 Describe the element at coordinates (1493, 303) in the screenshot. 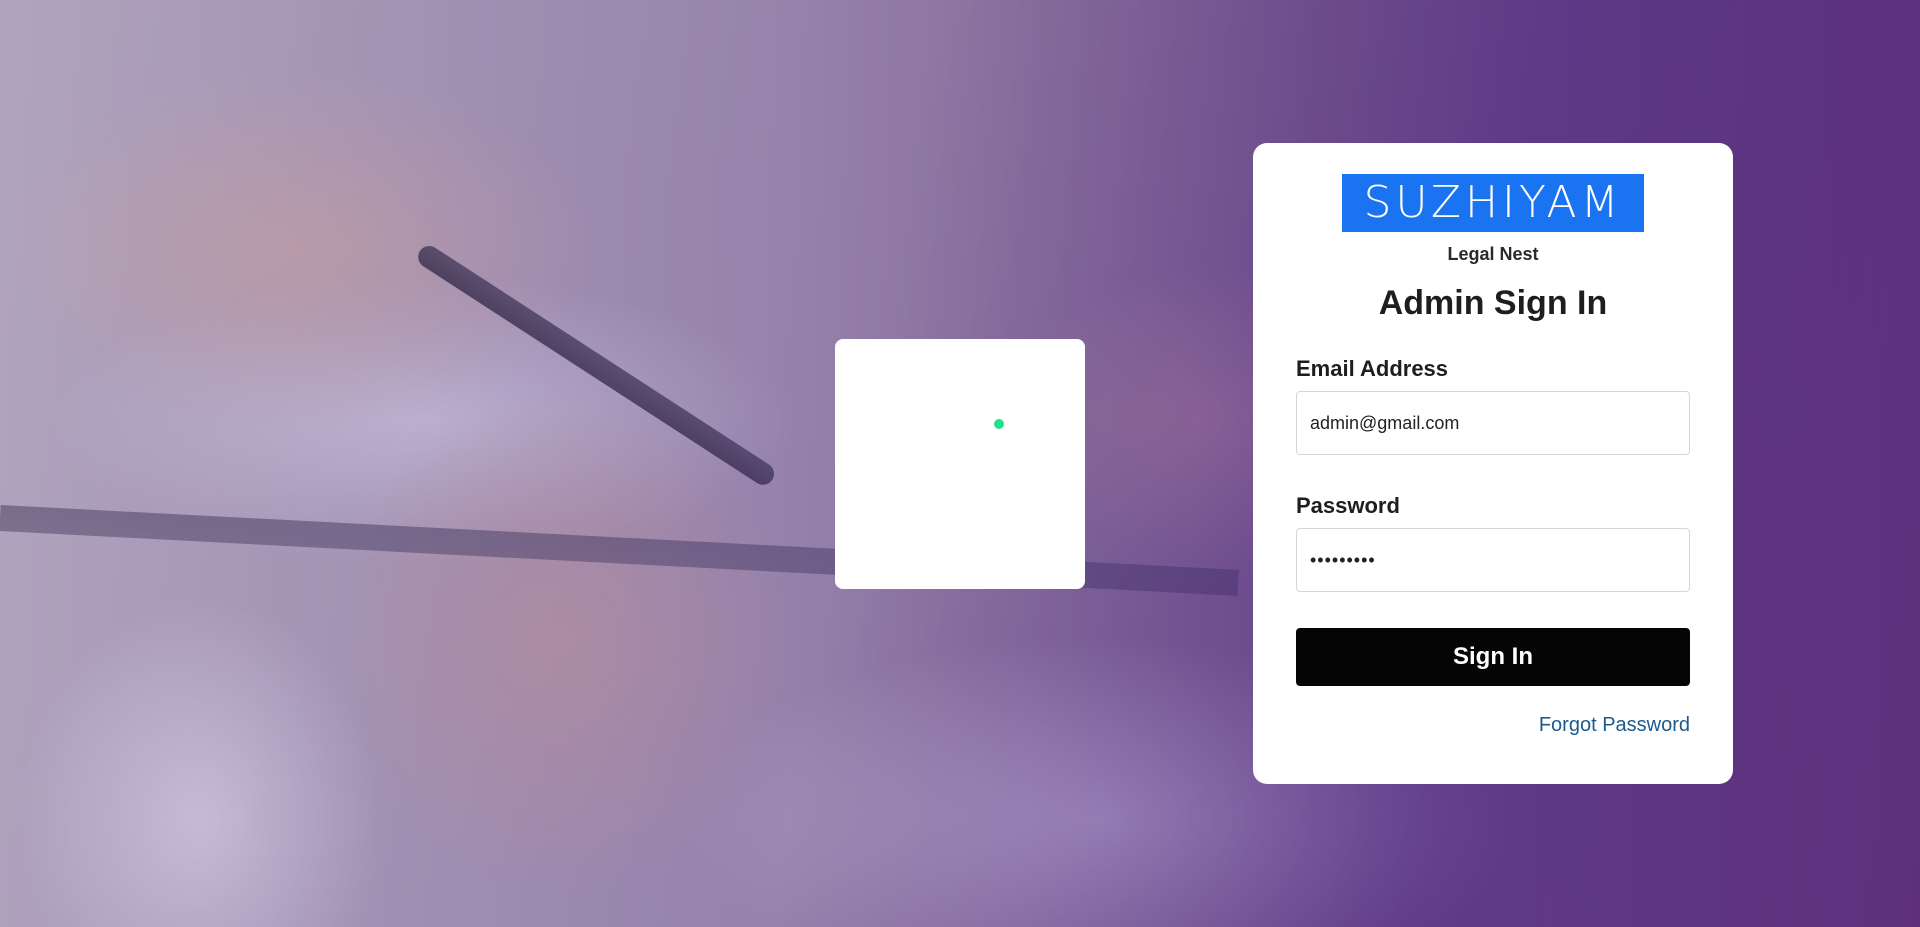

I see `page-title: Admin Sign In` at that location.